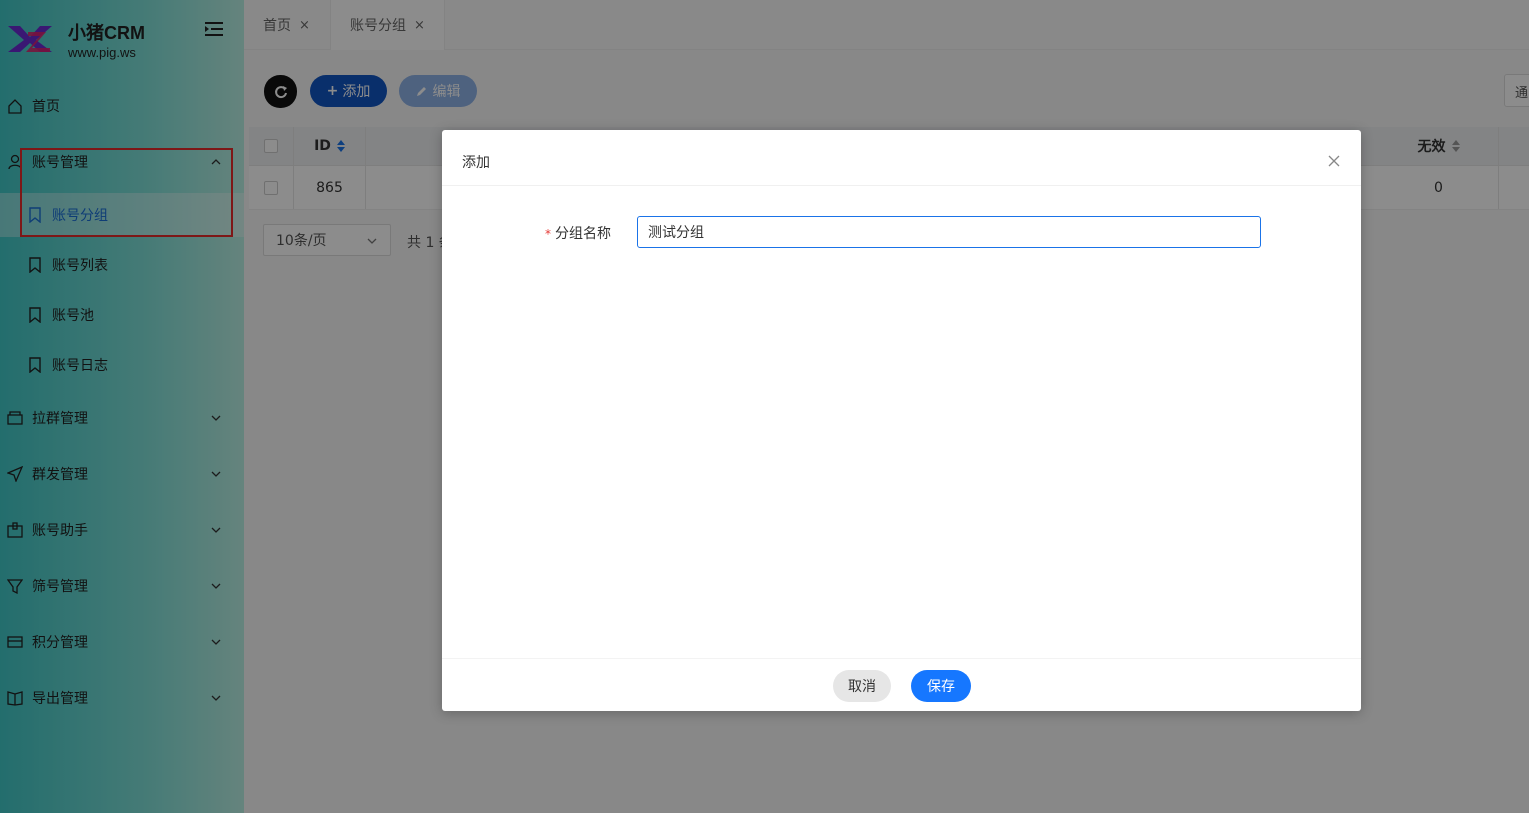 The height and width of the screenshot is (813, 1529). Describe the element at coordinates (583, 234) in the screenshot. I see `group-name-label-text: 分组名称` at that location.